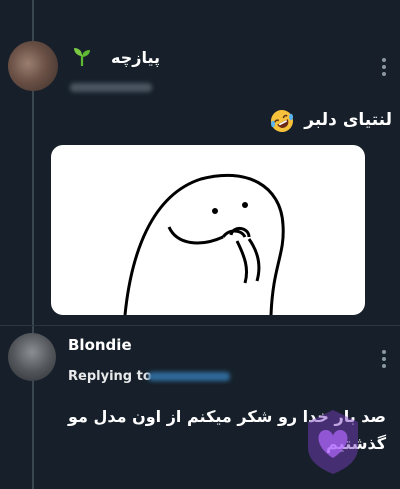 The image size is (400, 489). I want to click on replying-to-label: Replying to, so click(110, 376).